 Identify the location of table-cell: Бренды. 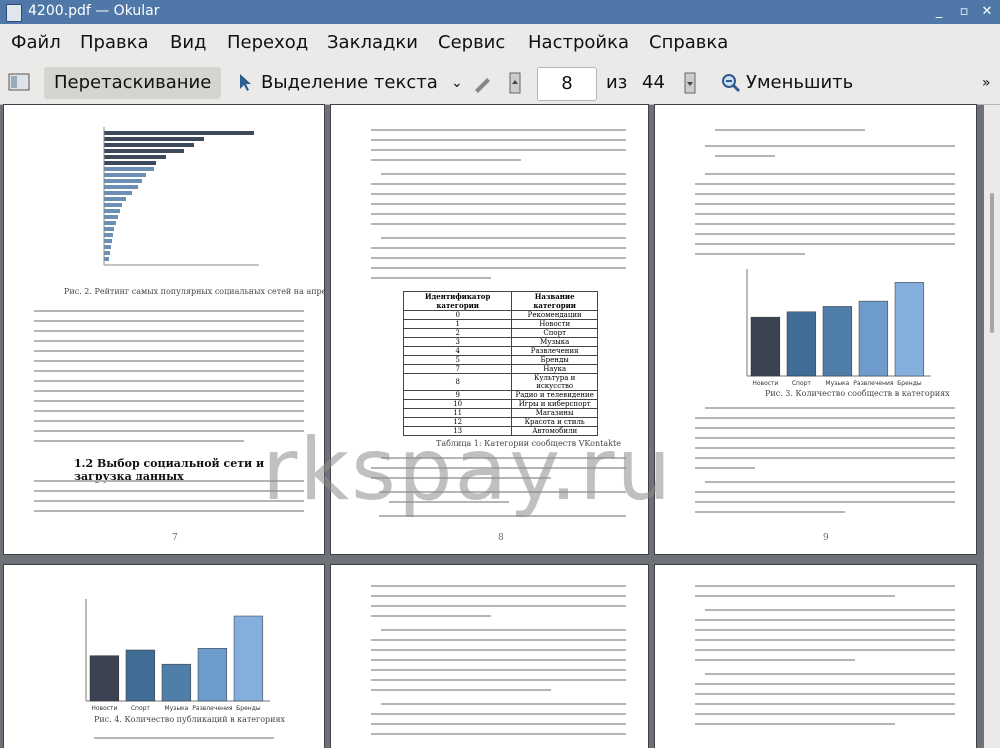
(554, 360).